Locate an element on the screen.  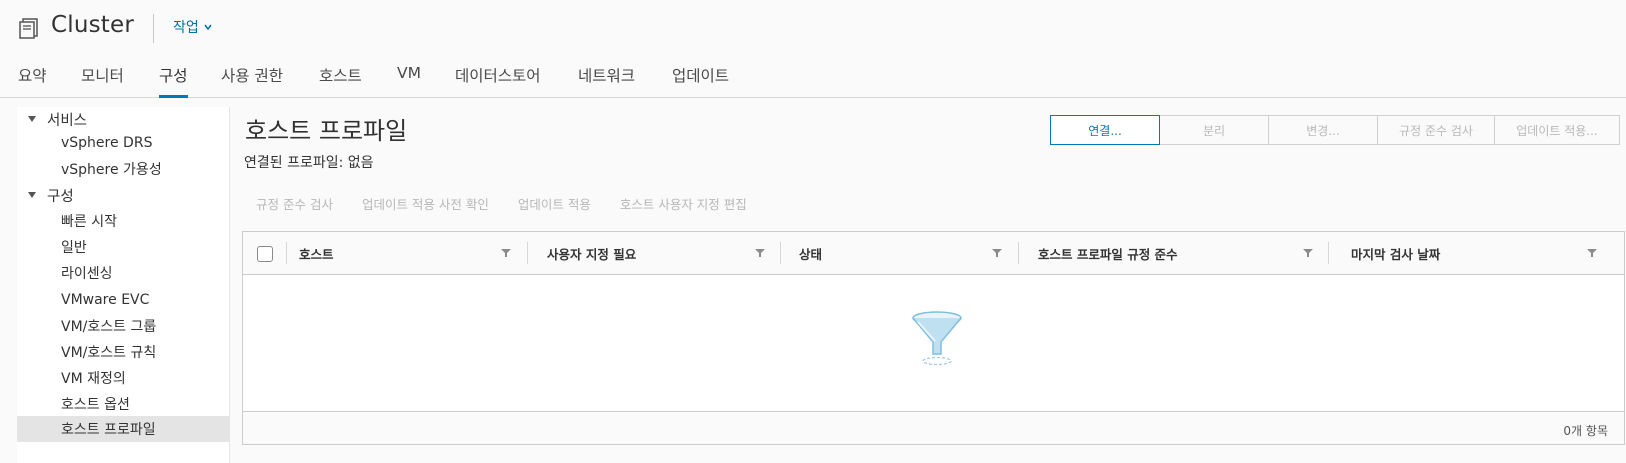
tab-updates: 업데이트 is located at coordinates (700, 81).